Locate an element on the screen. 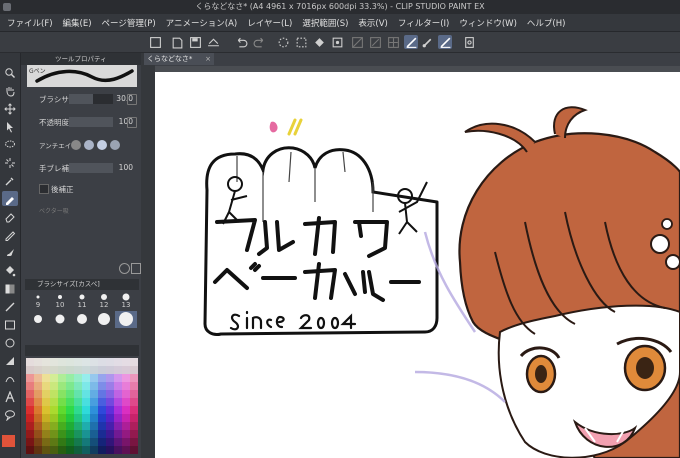  pen-icon is located at coordinates (10, 198).